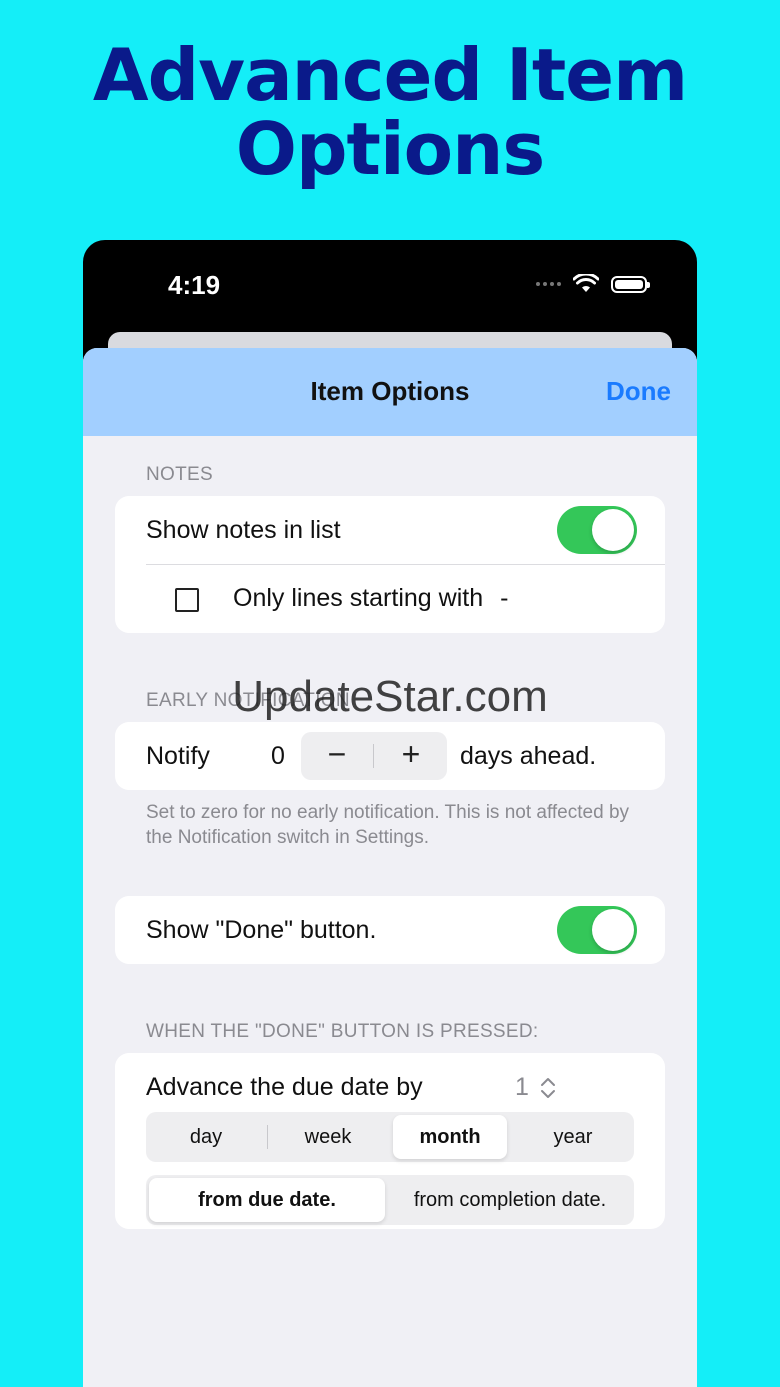  What do you see at coordinates (267, 1200) in the screenshot?
I see `segment-from-due-date: from due date.` at bounding box center [267, 1200].